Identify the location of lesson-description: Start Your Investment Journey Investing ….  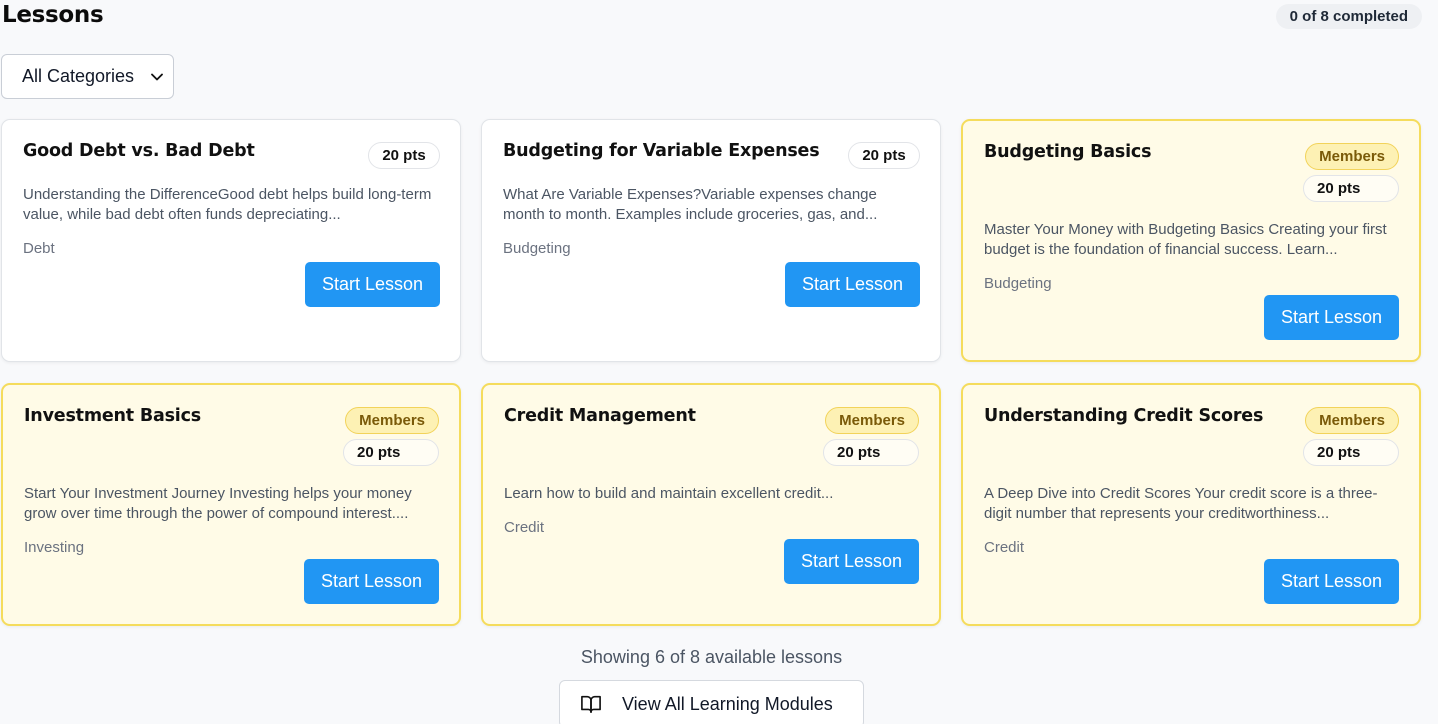
(218, 503).